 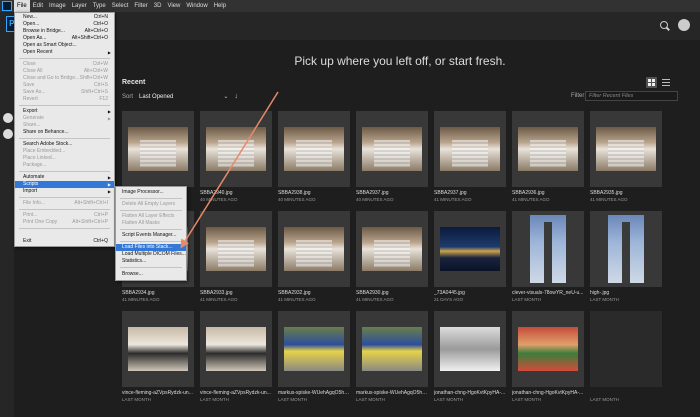 I want to click on recent-file-card: LAST MONTH, so click(x=626, y=357).